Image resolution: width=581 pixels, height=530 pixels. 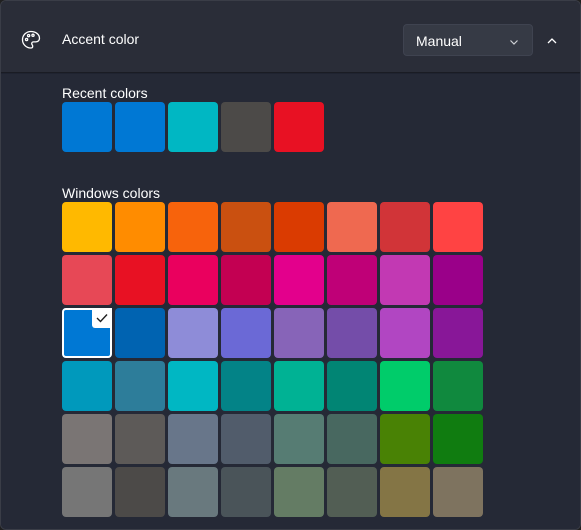 What do you see at coordinates (468, 40) in the screenshot?
I see `accent-mode-dropdown: Manual` at bounding box center [468, 40].